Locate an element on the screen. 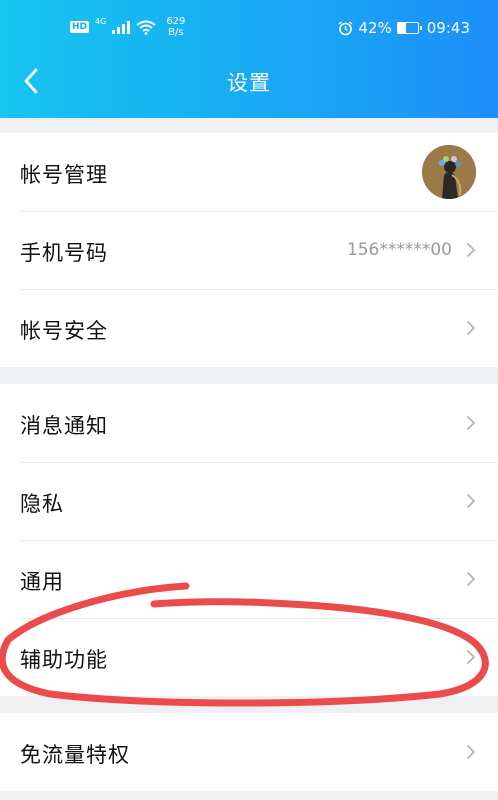 The width and height of the screenshot is (498, 800). settings-item-accessibility: 辅助功能 is located at coordinates (249, 657).